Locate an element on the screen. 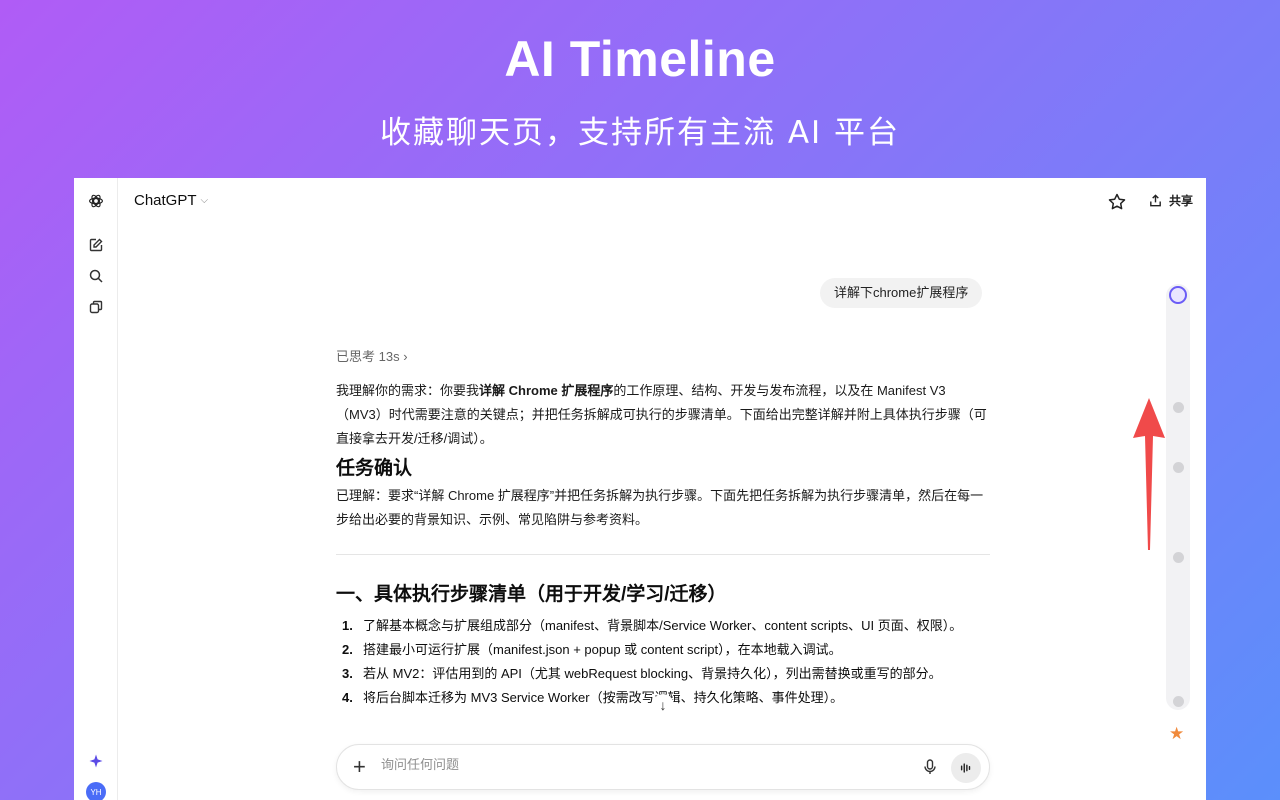 This screenshot has height=800, width=1280. model-selector: ChatGPT ⌵ is located at coordinates (171, 200).